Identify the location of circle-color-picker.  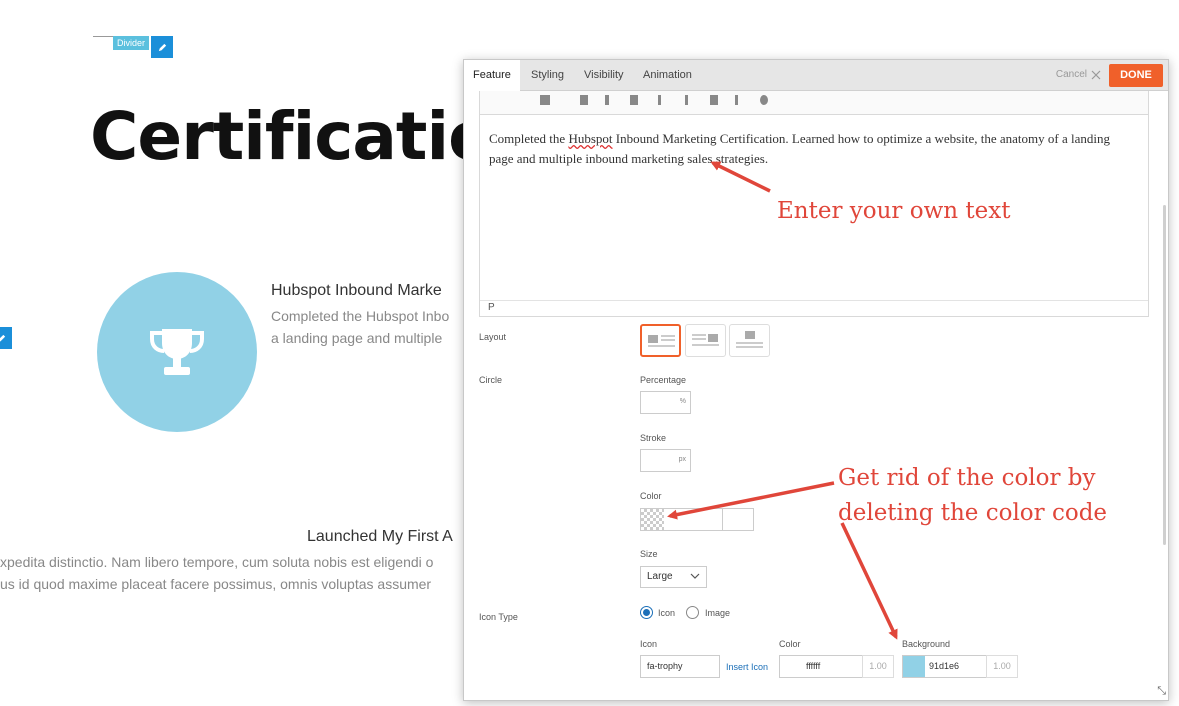
(697, 519).